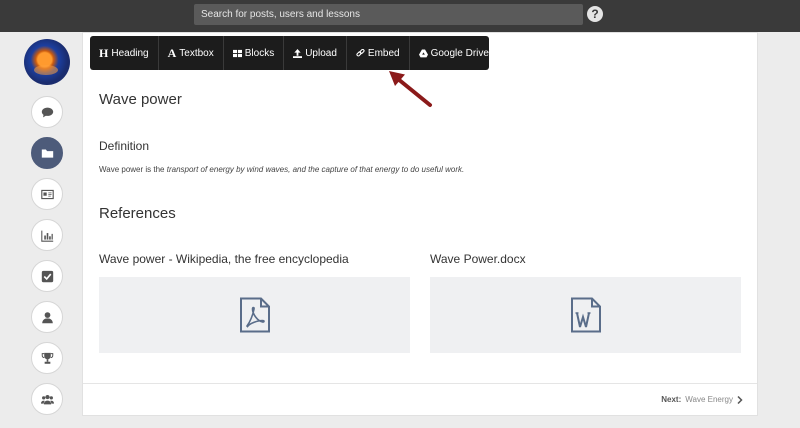  I want to click on chevron-right-icon, so click(740, 399).